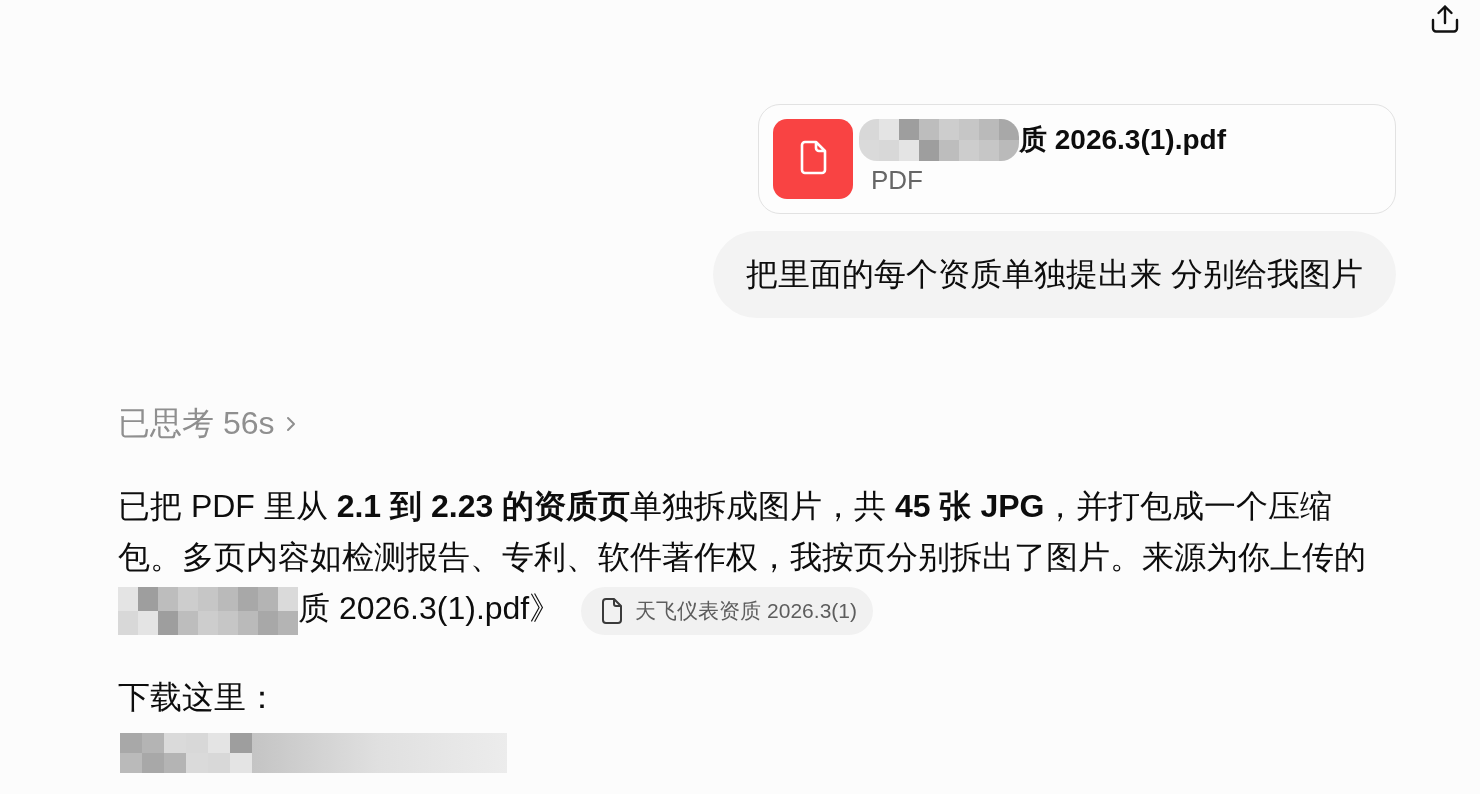  I want to click on file-type: PDF, so click(896, 180).